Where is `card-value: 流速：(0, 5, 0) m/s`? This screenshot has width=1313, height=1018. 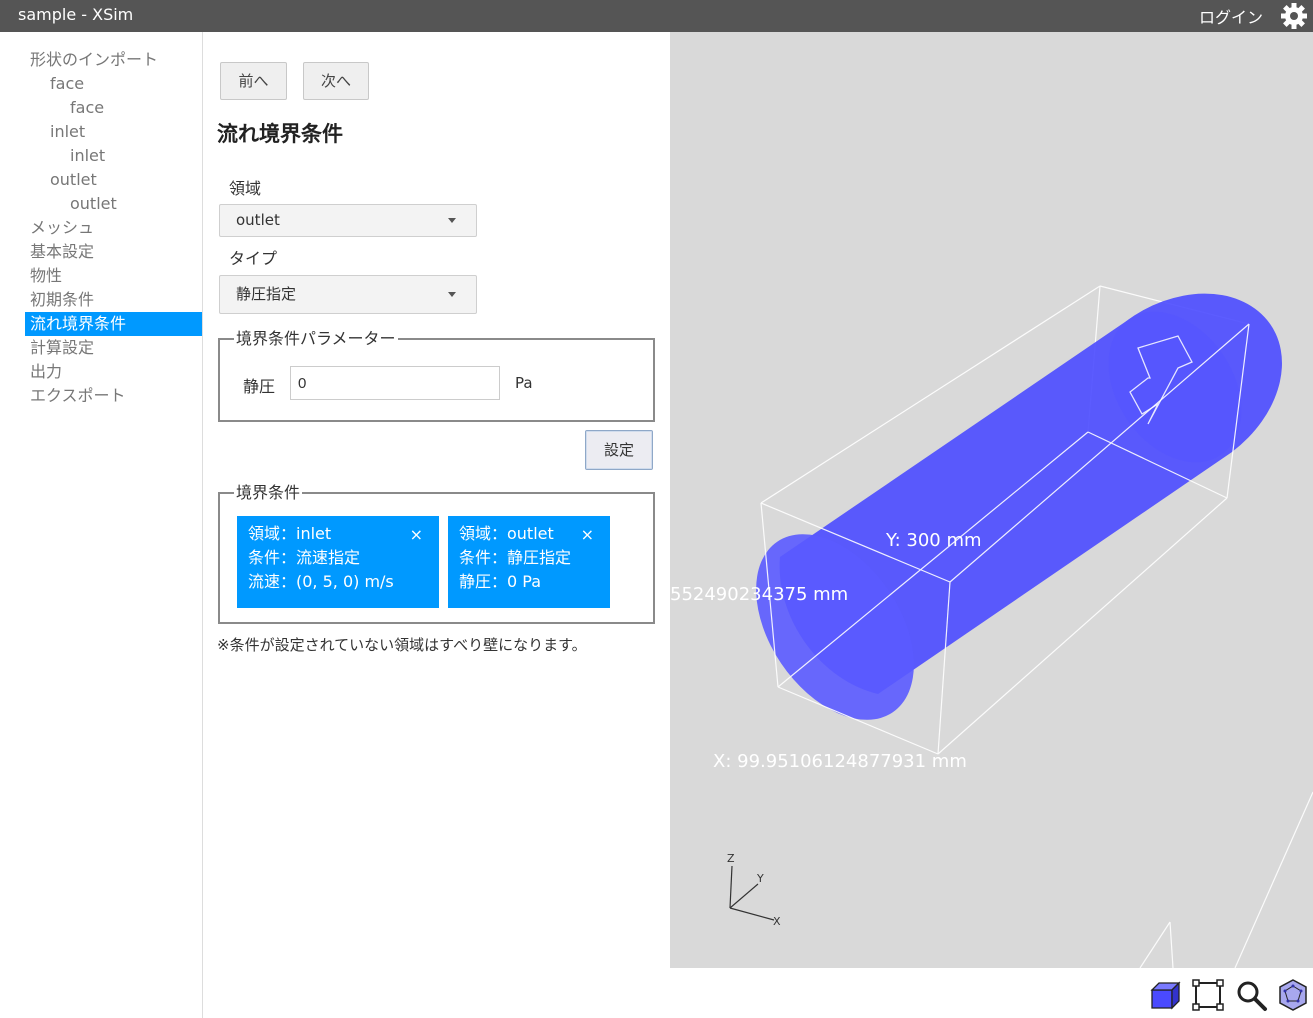
card-value: 流速：(0, 5, 0) m/s is located at coordinates (321, 581).